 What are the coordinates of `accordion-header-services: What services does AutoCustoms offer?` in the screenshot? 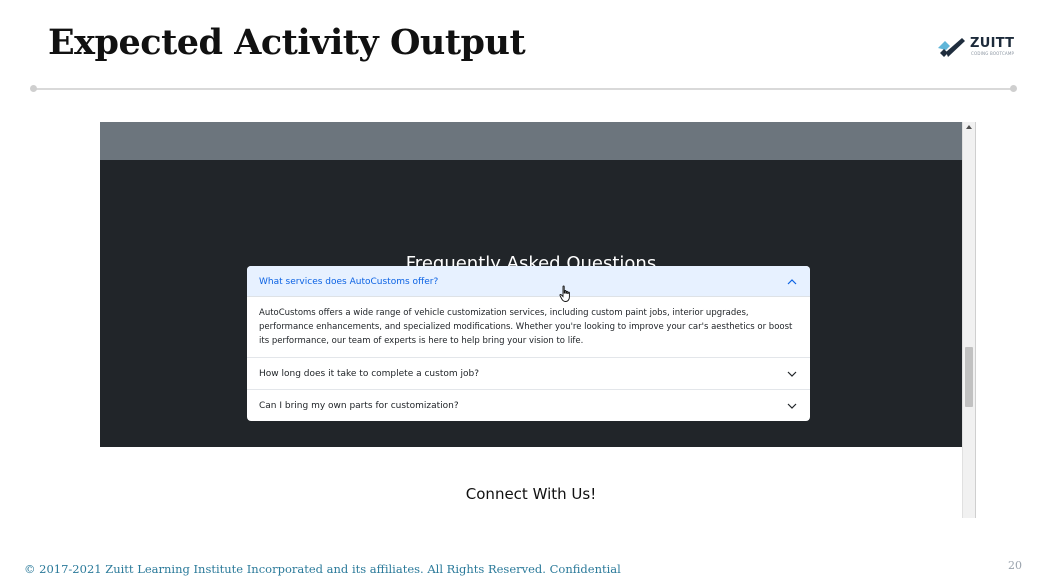 It's located at (528, 281).